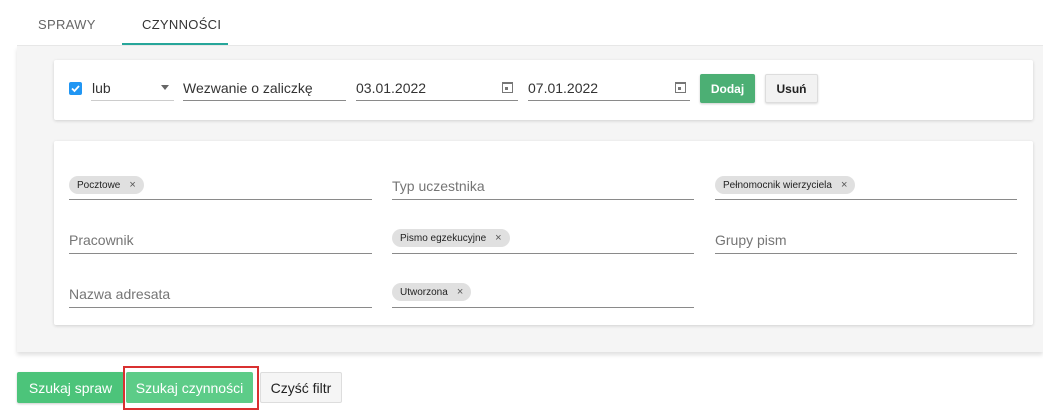 The height and width of the screenshot is (415, 1043). I want to click on check-icon, so click(75, 89).